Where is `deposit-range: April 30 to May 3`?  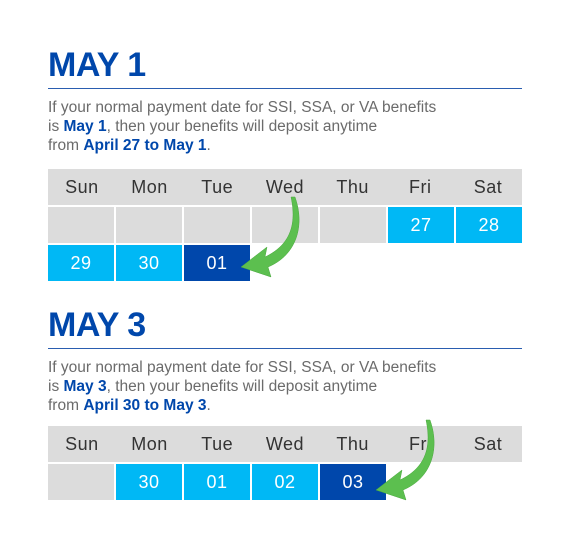 deposit-range: April 30 to May 3 is located at coordinates (145, 405).